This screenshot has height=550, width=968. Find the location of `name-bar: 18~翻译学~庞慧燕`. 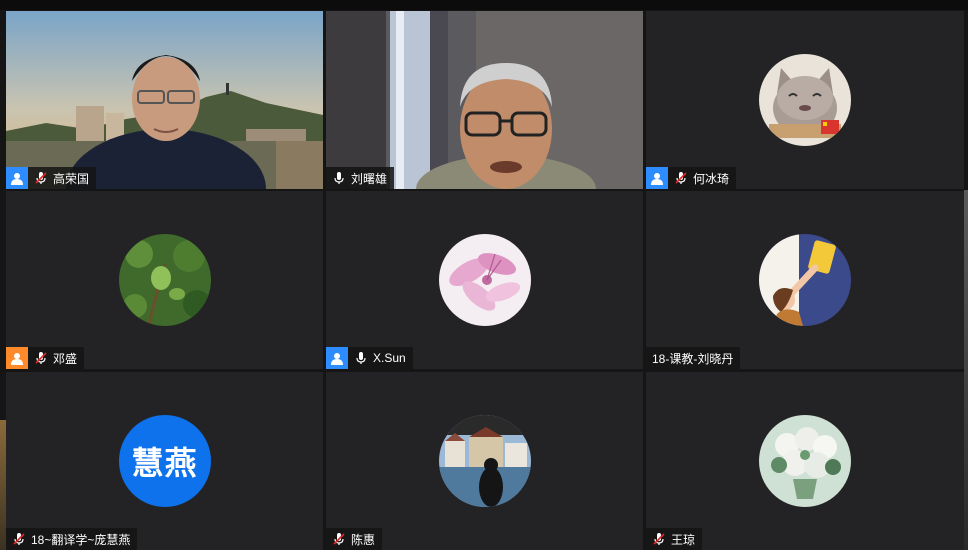

name-bar: 18~翻译学~庞慧燕 is located at coordinates (72, 539).